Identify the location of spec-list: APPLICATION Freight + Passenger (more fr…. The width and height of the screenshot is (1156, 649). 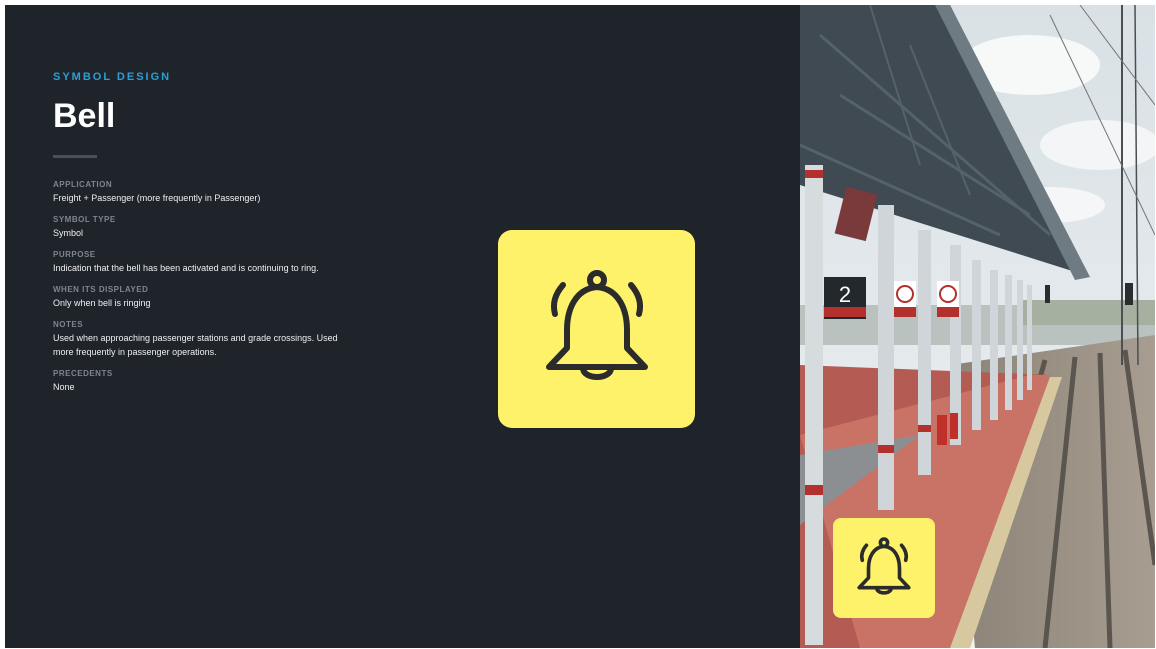
(203, 291).